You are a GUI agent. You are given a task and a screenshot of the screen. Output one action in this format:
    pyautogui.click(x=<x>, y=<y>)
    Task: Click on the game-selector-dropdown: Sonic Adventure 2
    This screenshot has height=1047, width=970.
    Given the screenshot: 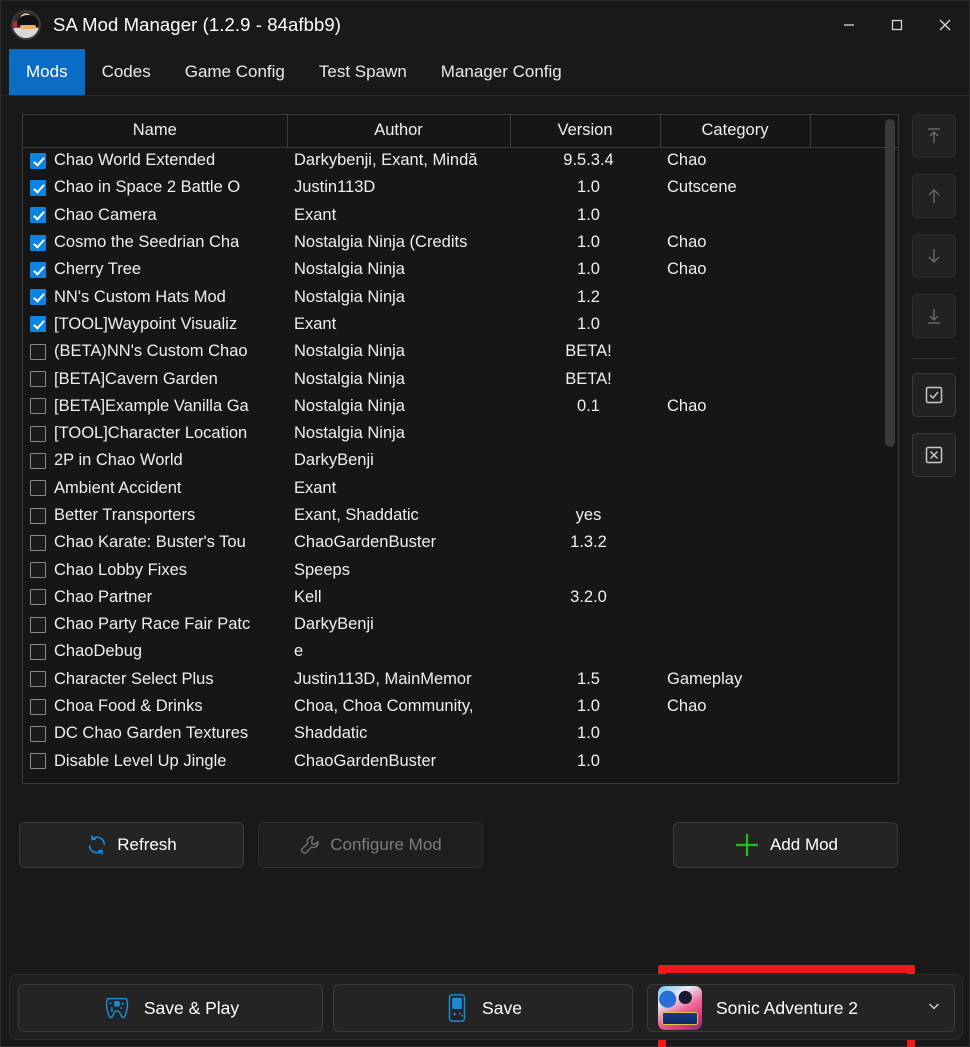 What is the action you would take?
    pyautogui.click(x=801, y=1008)
    